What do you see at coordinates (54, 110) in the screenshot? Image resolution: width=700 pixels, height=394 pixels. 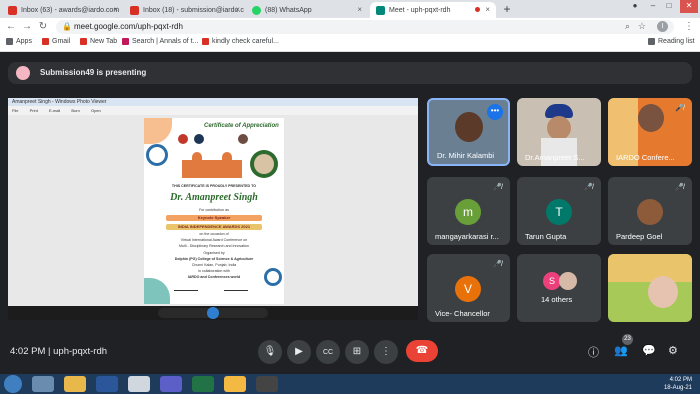 I see `menu-email: E-mail` at bounding box center [54, 110].